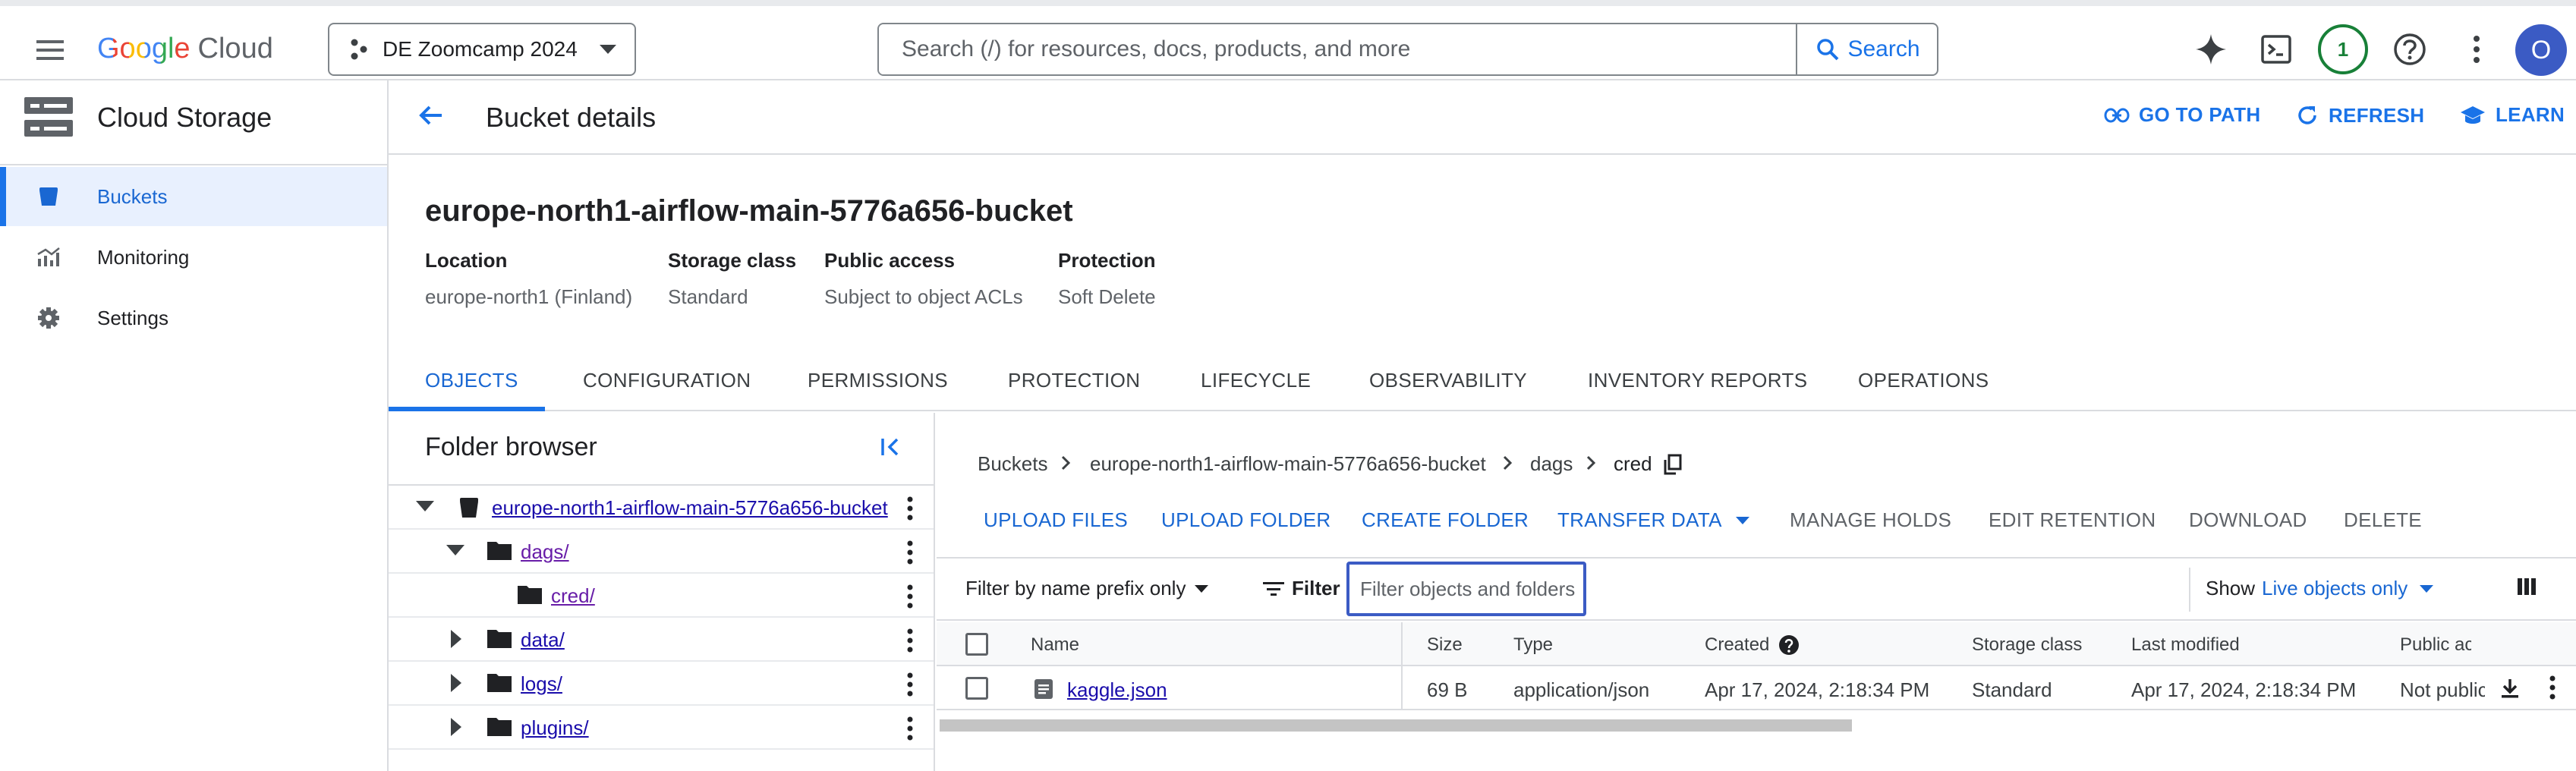  I want to click on column-display-button, so click(2527, 586).